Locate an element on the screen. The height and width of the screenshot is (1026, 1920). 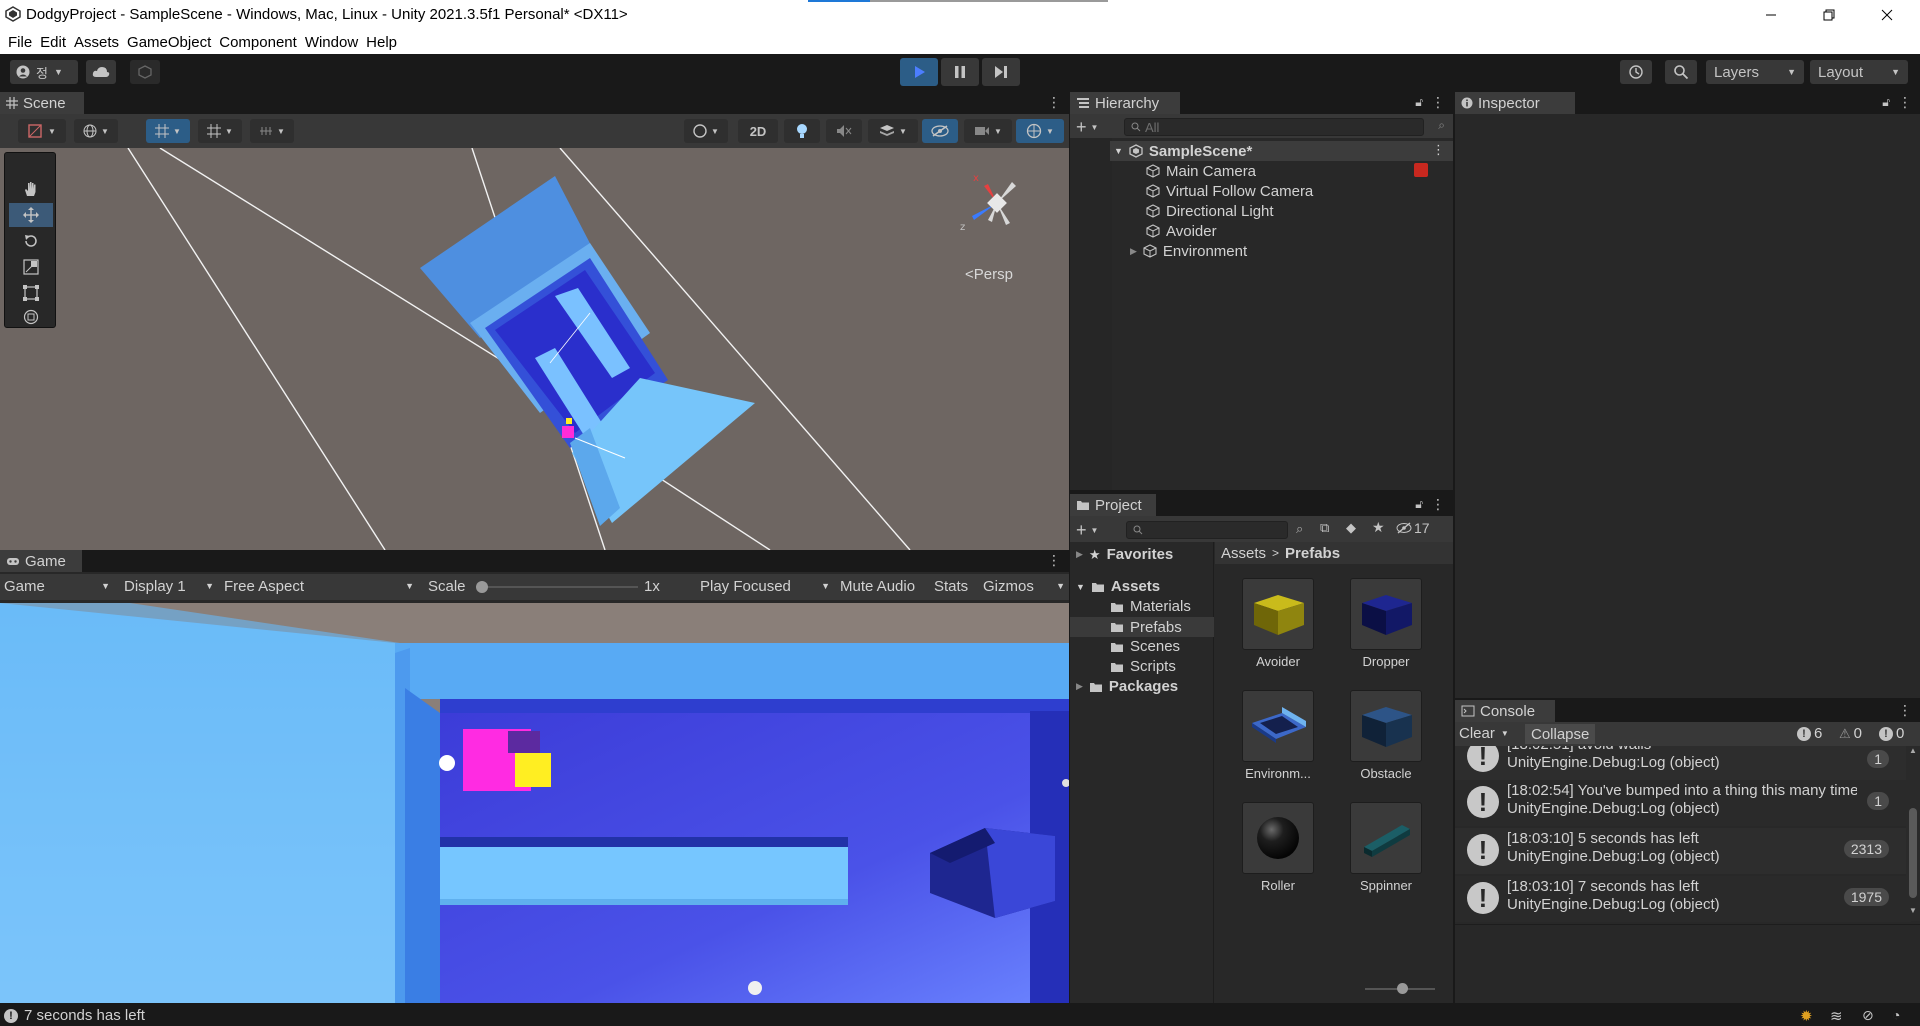
breadcrumb-current: Prefabs is located at coordinates (1312, 553).